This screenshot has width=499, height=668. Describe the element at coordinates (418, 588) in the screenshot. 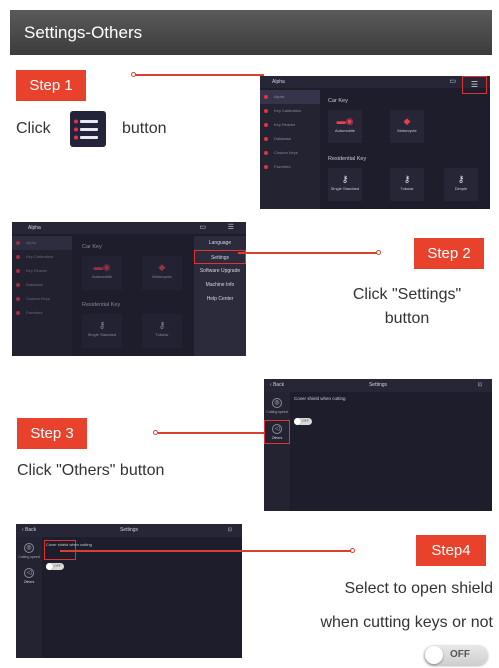

I see `step4-instruction-line1: Select to open shield` at that location.